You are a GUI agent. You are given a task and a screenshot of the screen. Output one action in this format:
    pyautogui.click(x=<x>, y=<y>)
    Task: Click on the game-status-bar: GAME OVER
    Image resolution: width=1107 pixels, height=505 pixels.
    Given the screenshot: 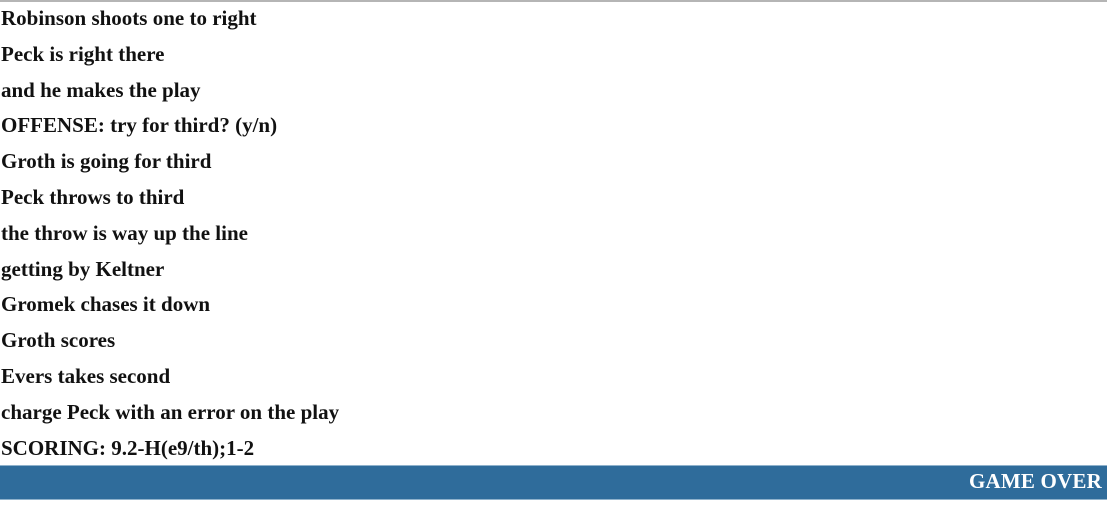 What is the action you would take?
    pyautogui.click(x=553, y=482)
    